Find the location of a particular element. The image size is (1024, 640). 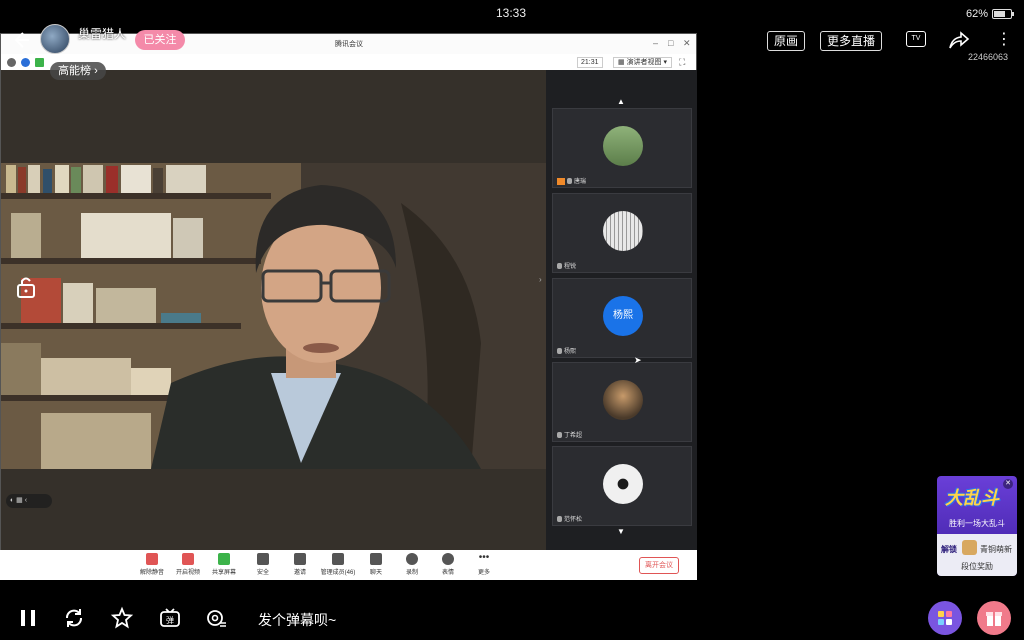

camera-off-icon is located at coordinates (188, 559).